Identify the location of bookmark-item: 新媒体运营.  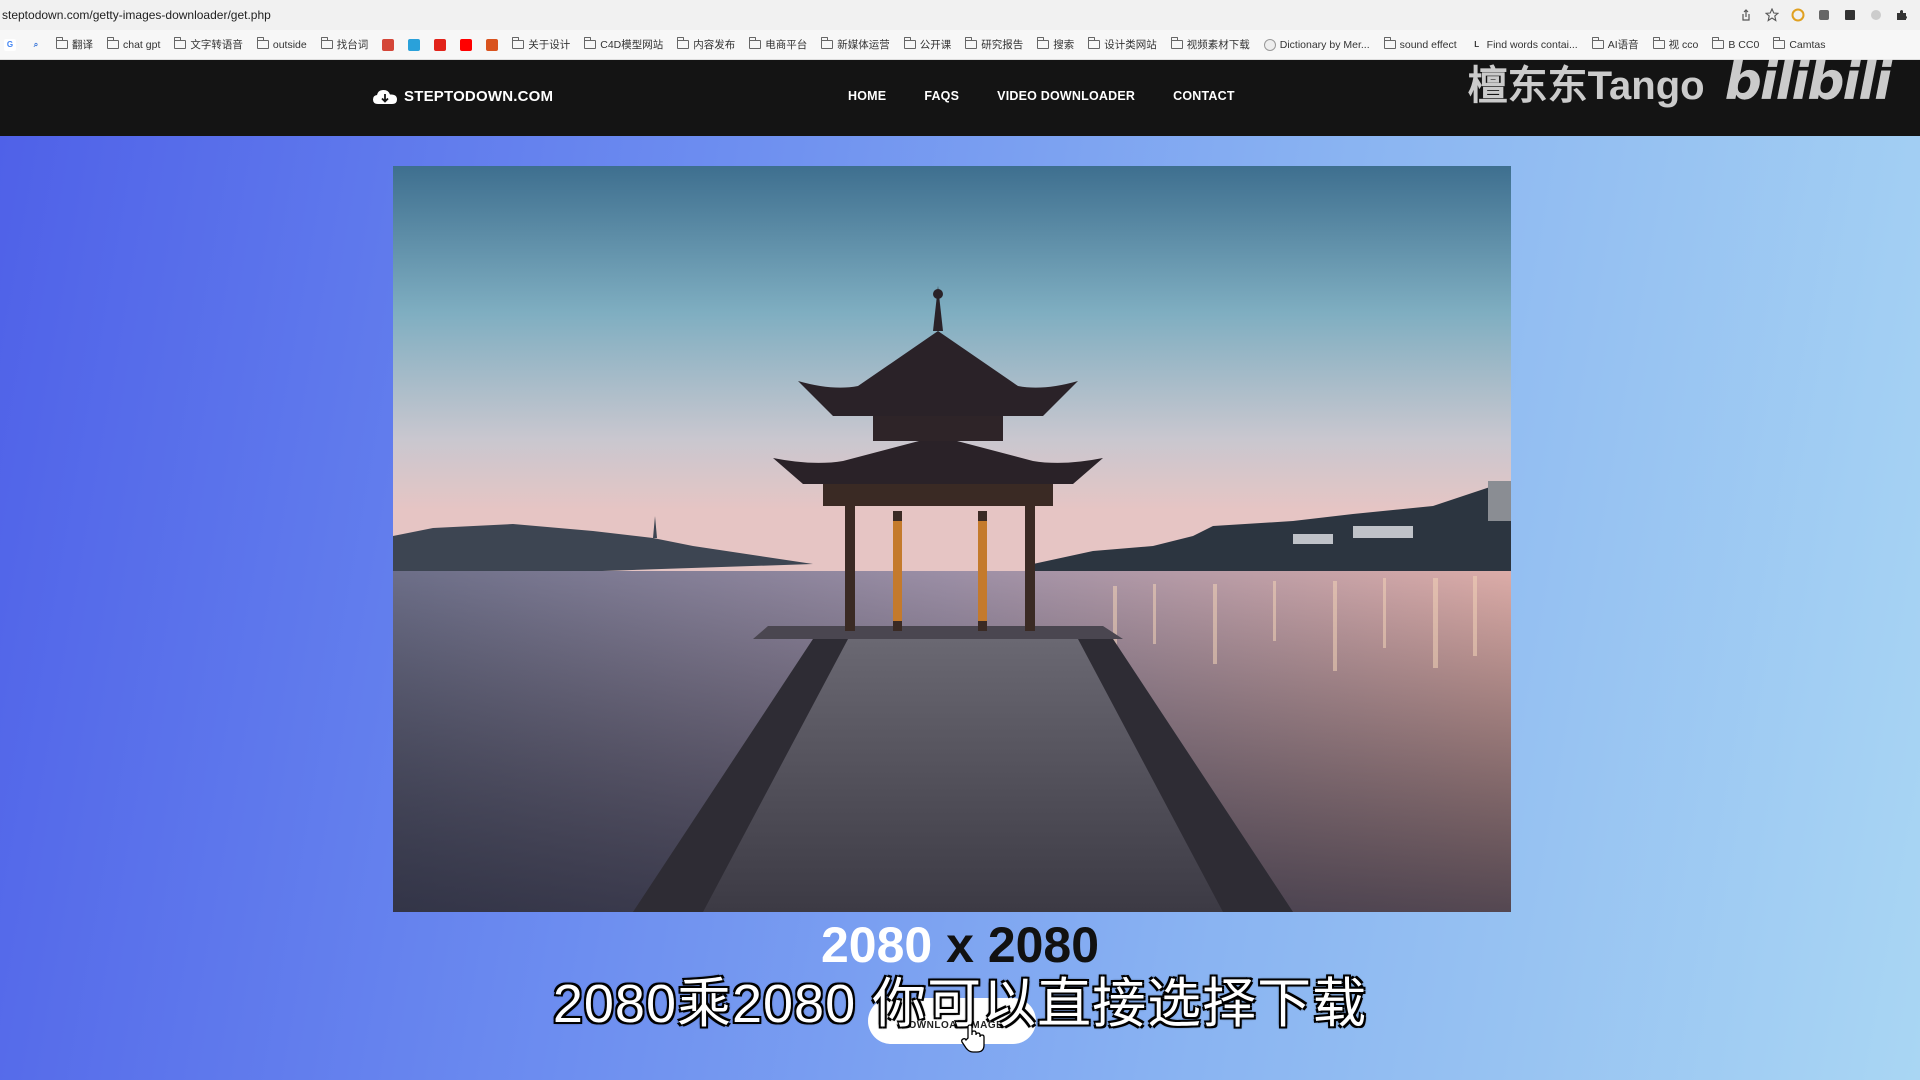
(855, 44).